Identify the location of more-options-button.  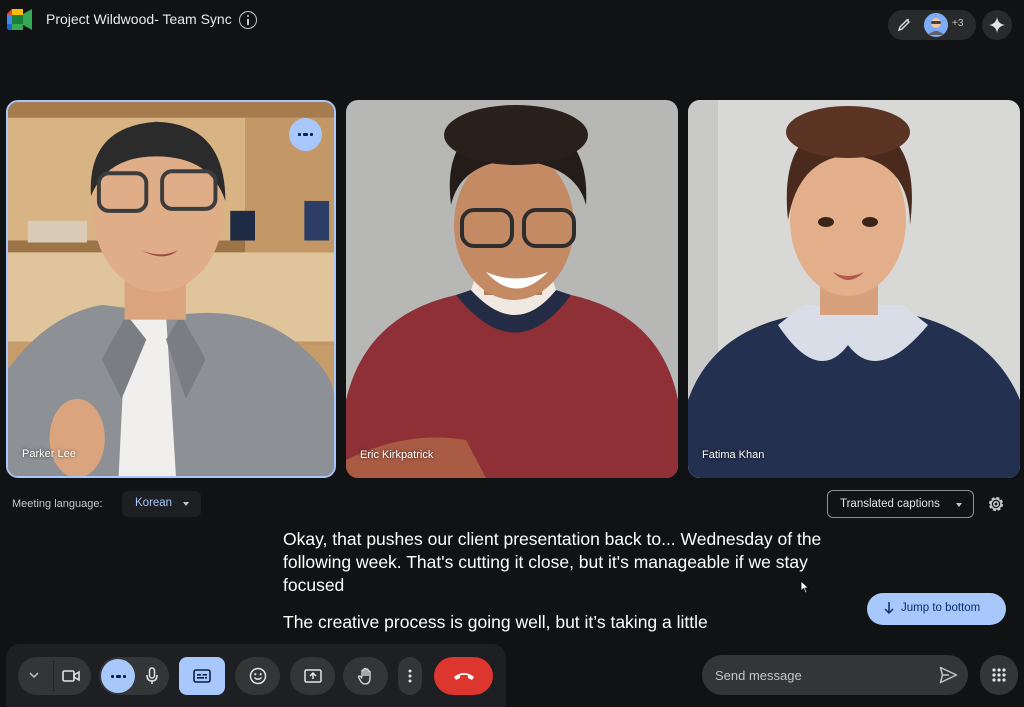
(410, 676).